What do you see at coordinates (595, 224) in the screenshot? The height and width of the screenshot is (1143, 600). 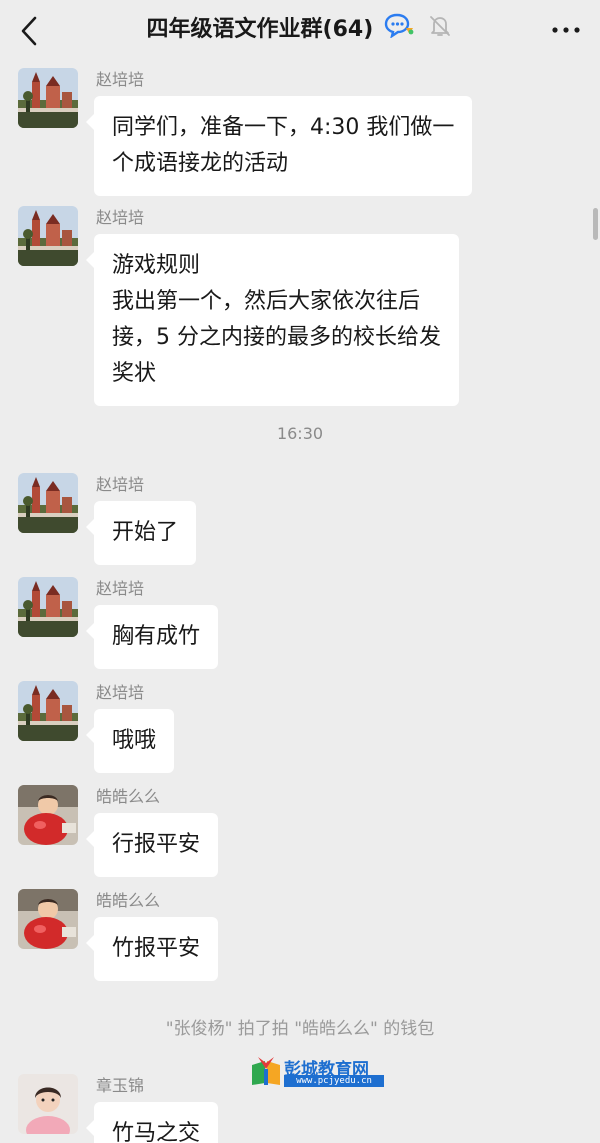 I see `scrollbar` at bounding box center [595, 224].